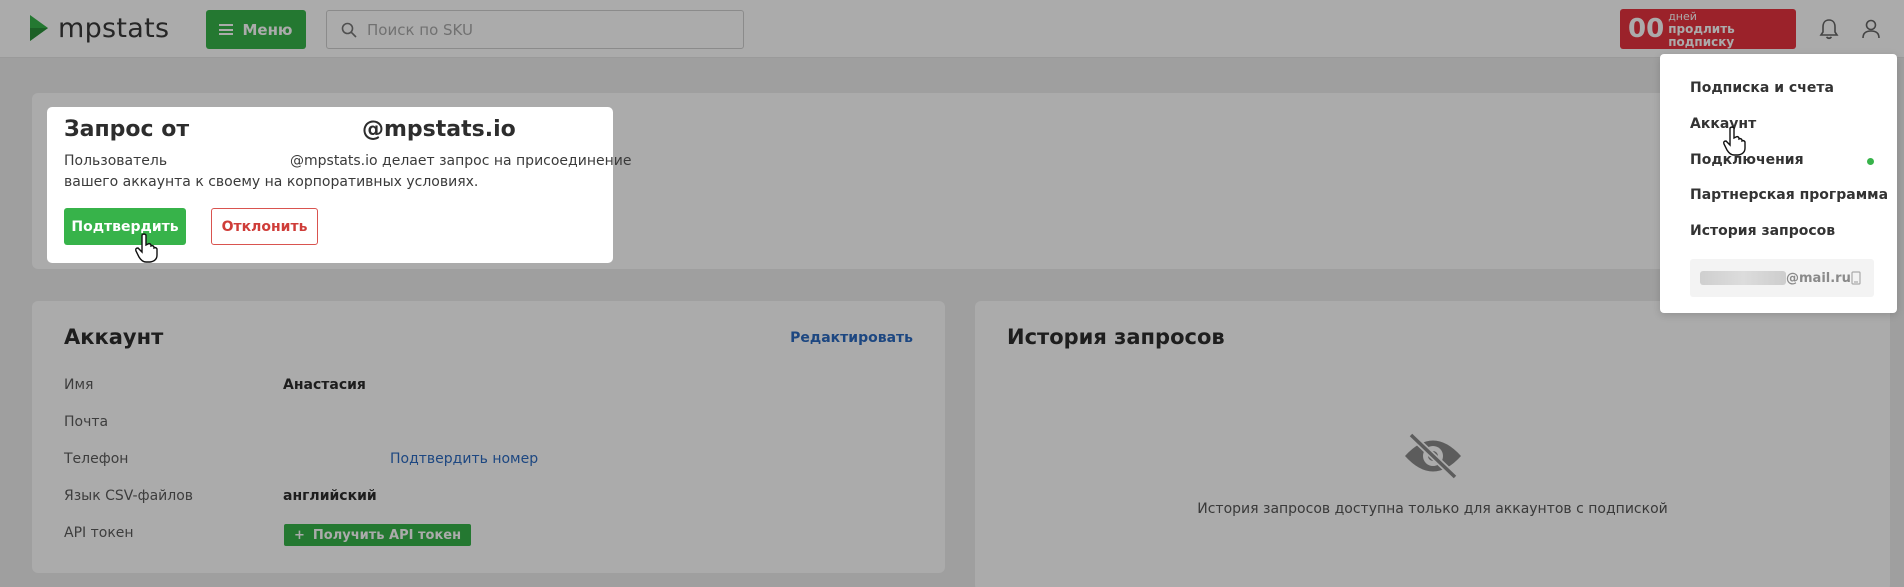  What do you see at coordinates (116, 161) in the screenshot?
I see `request-text-prefix: Пользователь` at bounding box center [116, 161].